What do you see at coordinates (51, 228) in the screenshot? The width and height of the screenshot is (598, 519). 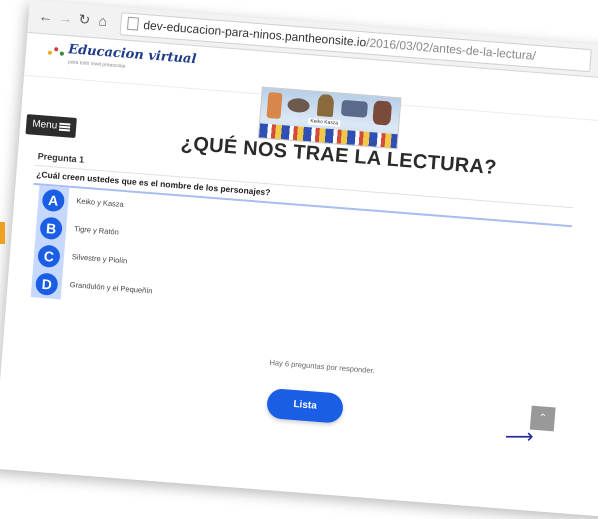 I see `answer-letter-b: B` at bounding box center [51, 228].